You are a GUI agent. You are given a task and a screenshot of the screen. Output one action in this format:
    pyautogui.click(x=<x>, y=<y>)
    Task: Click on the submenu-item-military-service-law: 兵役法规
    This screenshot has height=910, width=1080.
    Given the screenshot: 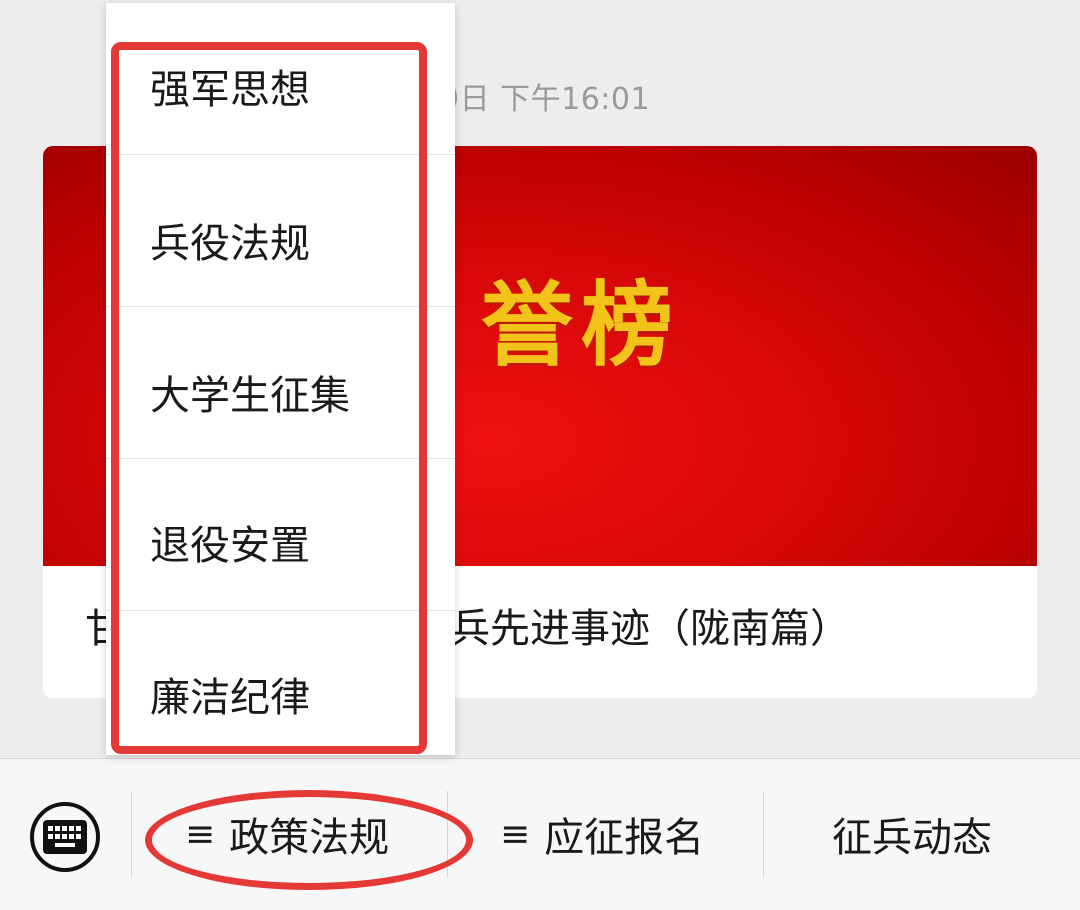 What is the action you would take?
    pyautogui.click(x=280, y=231)
    